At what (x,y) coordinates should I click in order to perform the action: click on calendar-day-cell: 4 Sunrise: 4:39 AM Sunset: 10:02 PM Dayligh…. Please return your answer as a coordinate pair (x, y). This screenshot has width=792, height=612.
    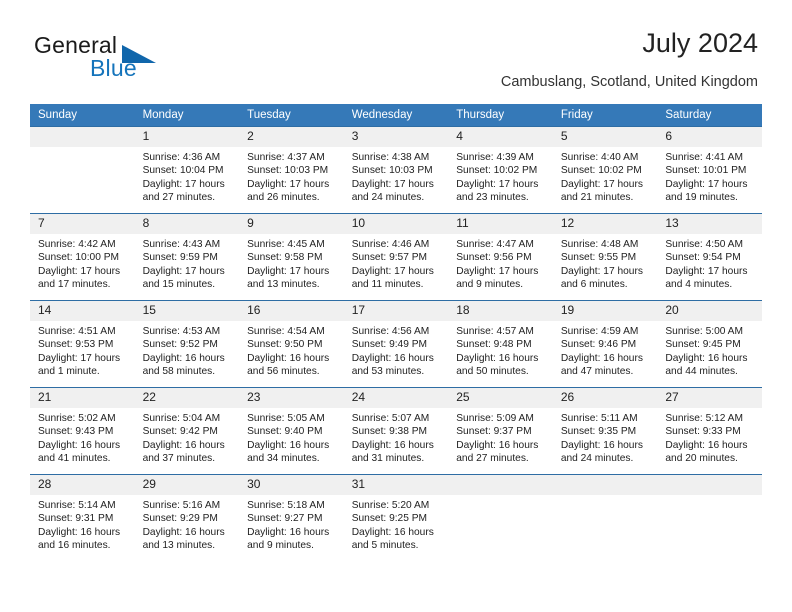
    Looking at the image, I should click on (500, 170).